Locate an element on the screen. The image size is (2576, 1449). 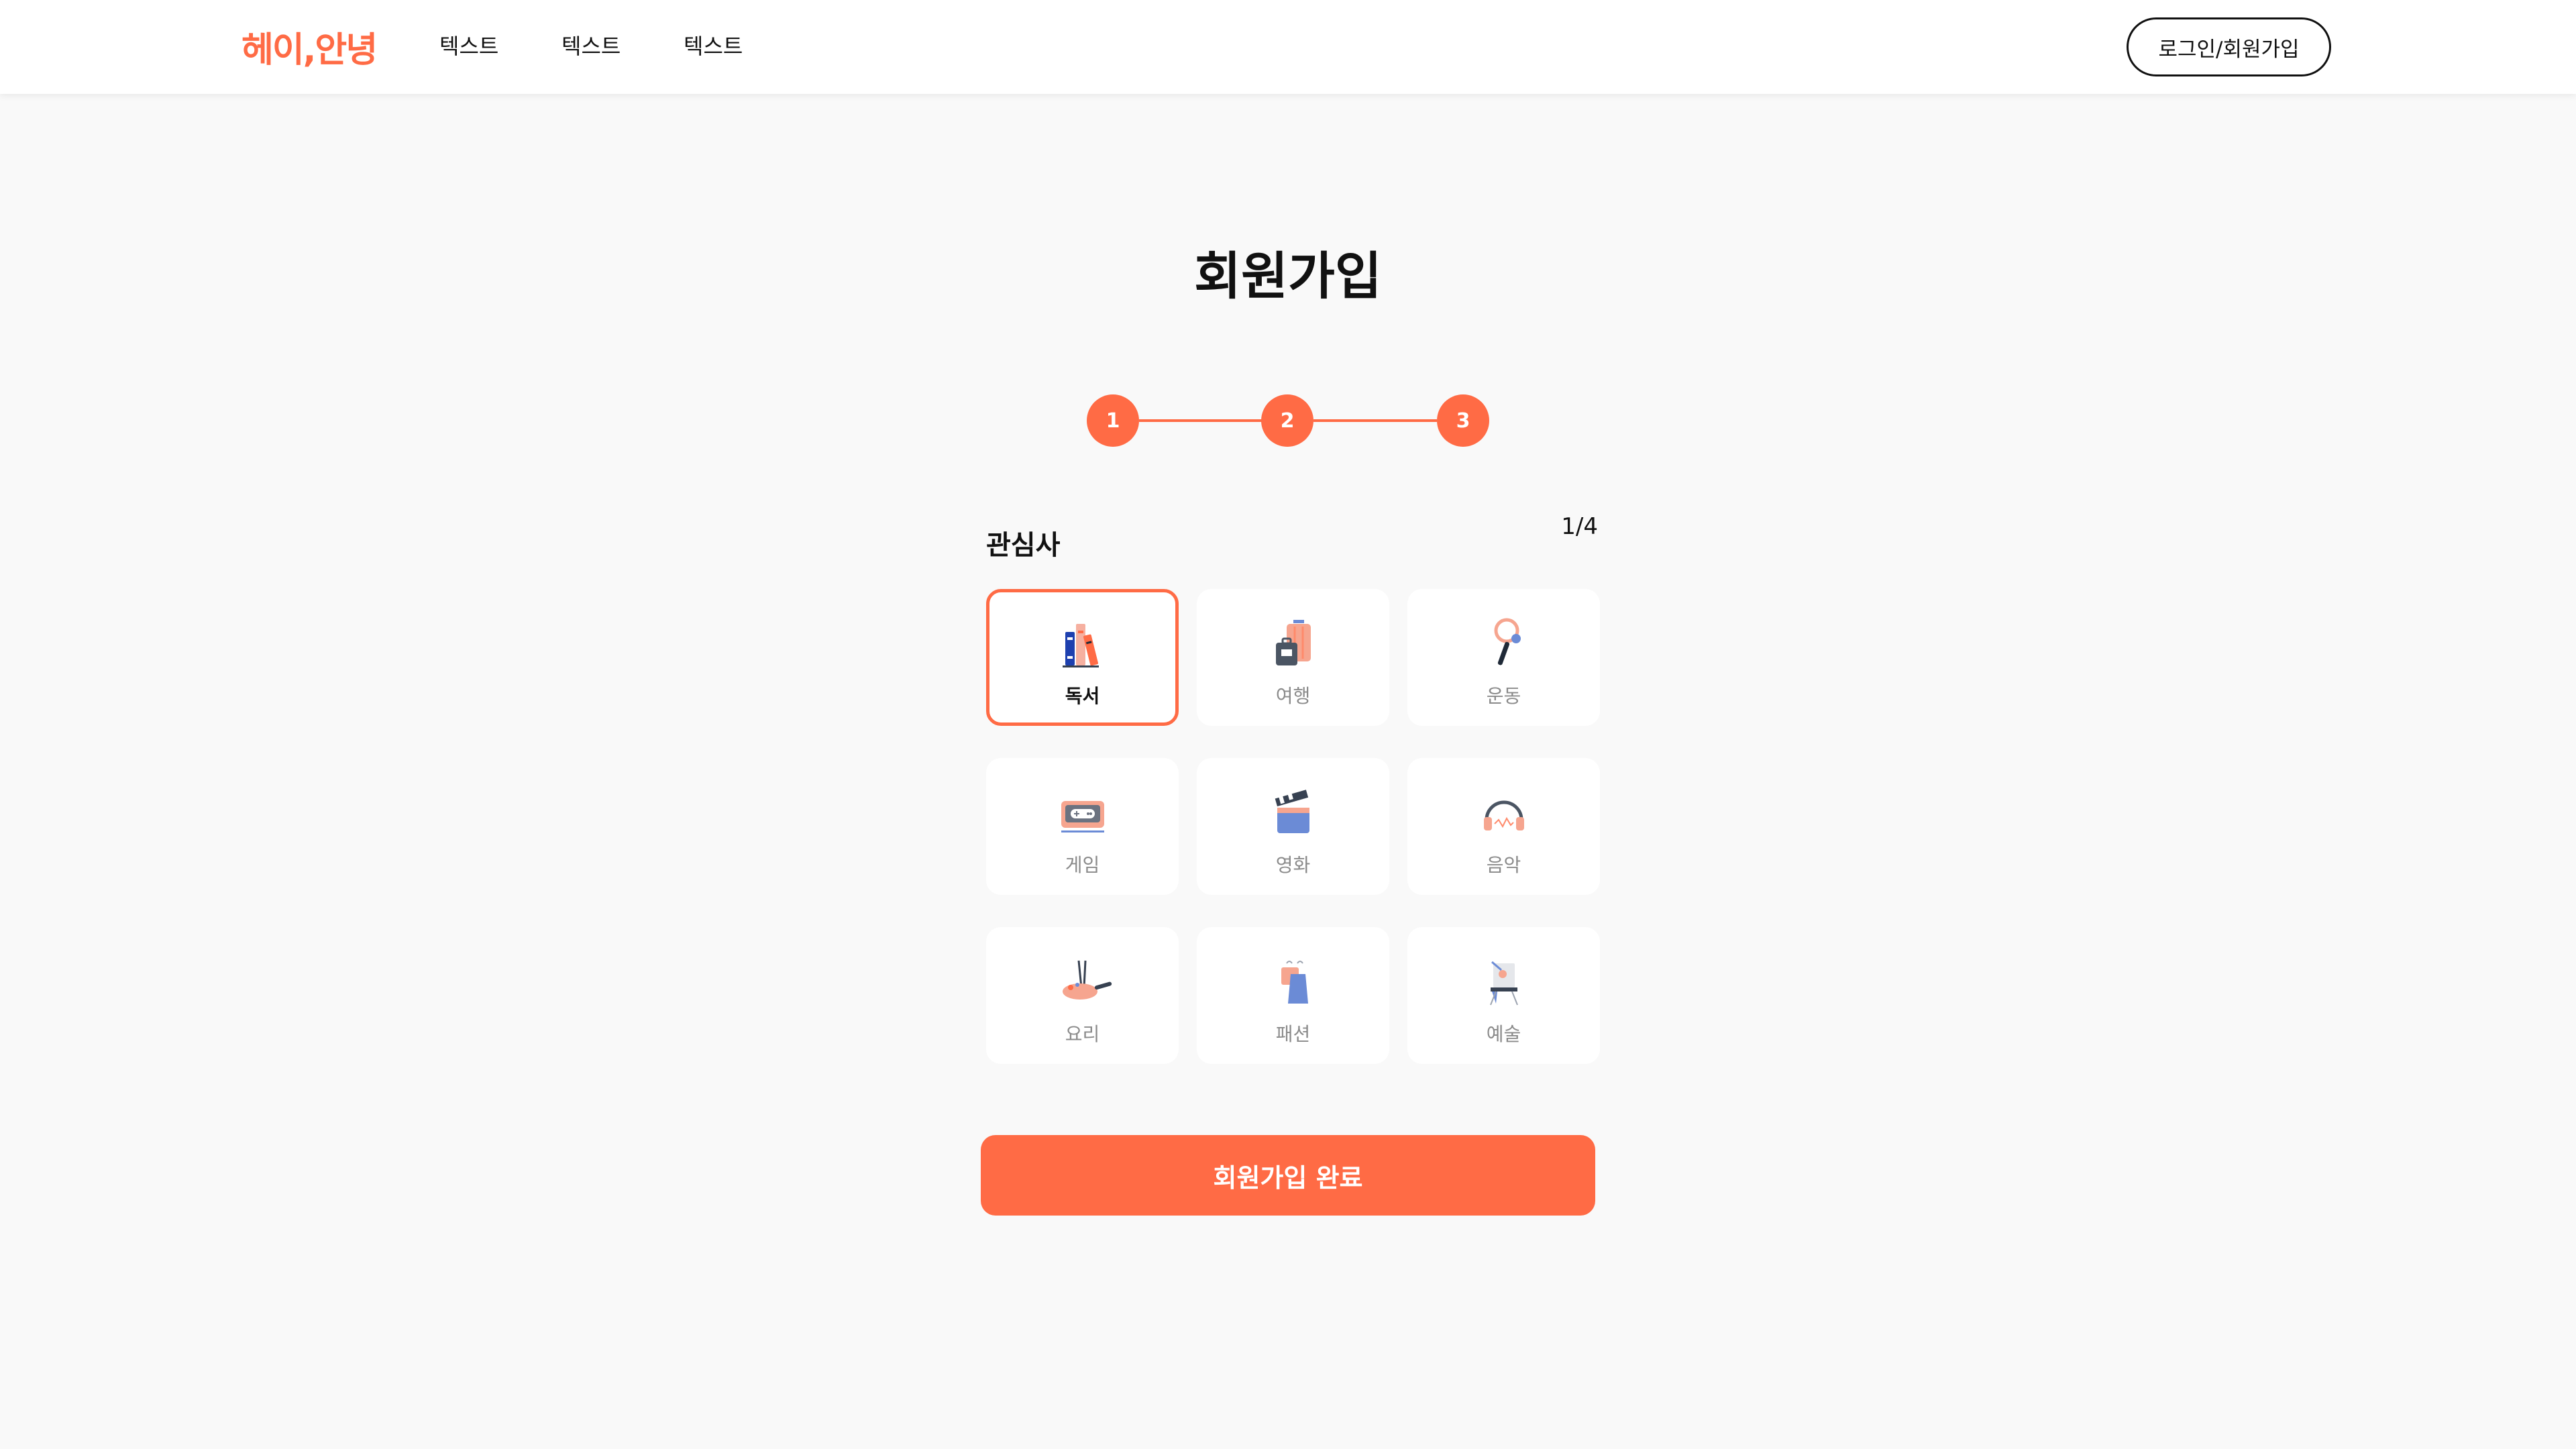
books-icon is located at coordinates (1080, 645).